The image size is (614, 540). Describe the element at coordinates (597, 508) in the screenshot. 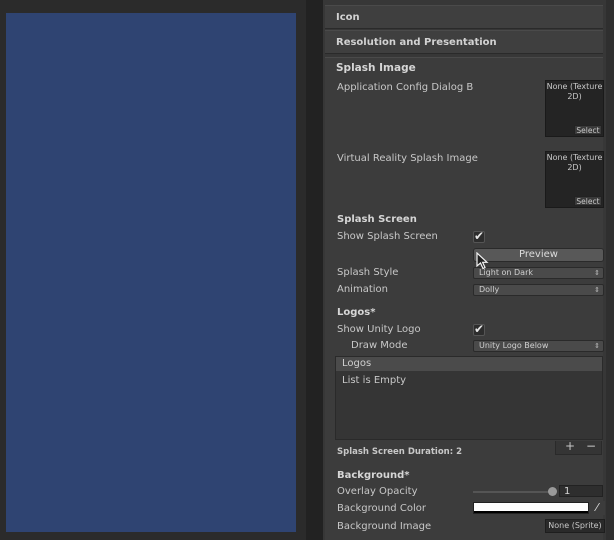

I see `eyedropper-icon: ⁄` at that location.